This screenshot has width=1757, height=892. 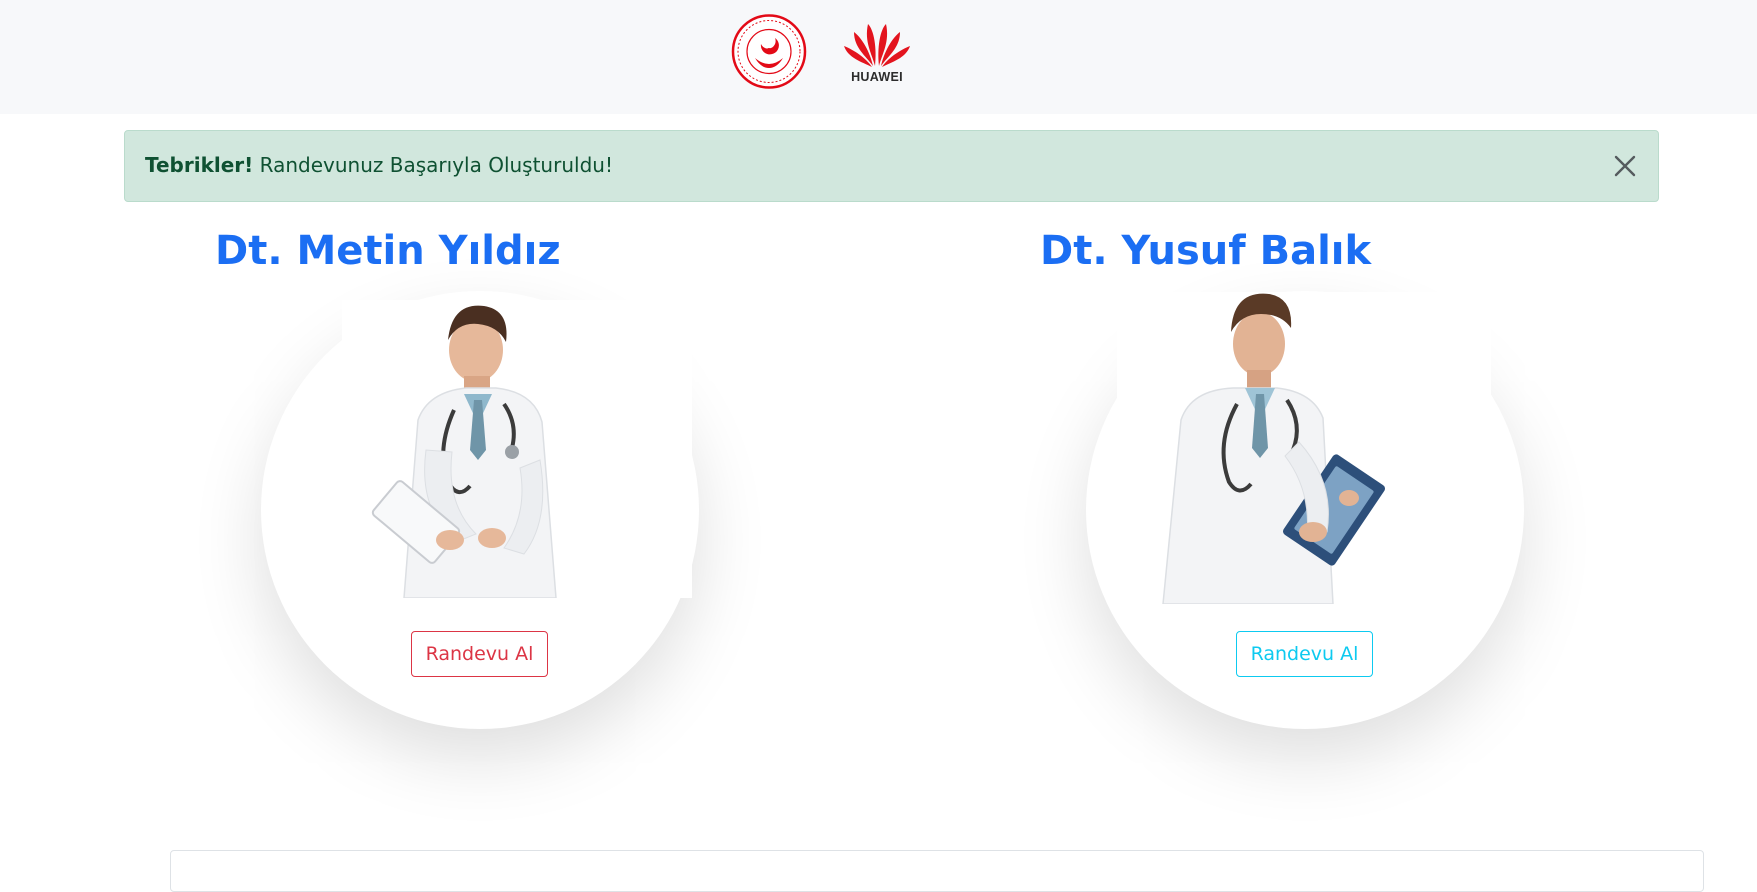 I want to click on huawei-logo: HUAWEI, so click(x=877, y=55).